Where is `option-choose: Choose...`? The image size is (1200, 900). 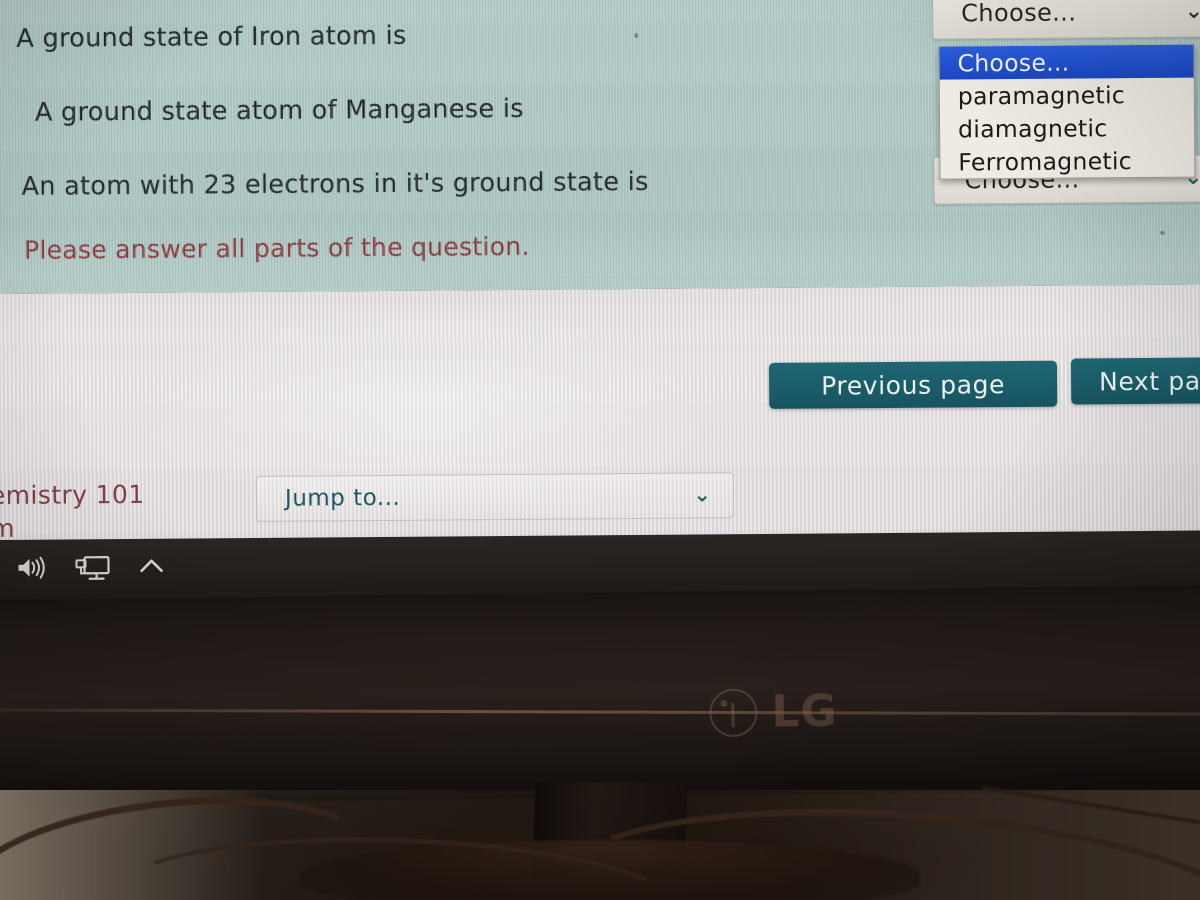
option-choose: Choose... is located at coordinates (1066, 62).